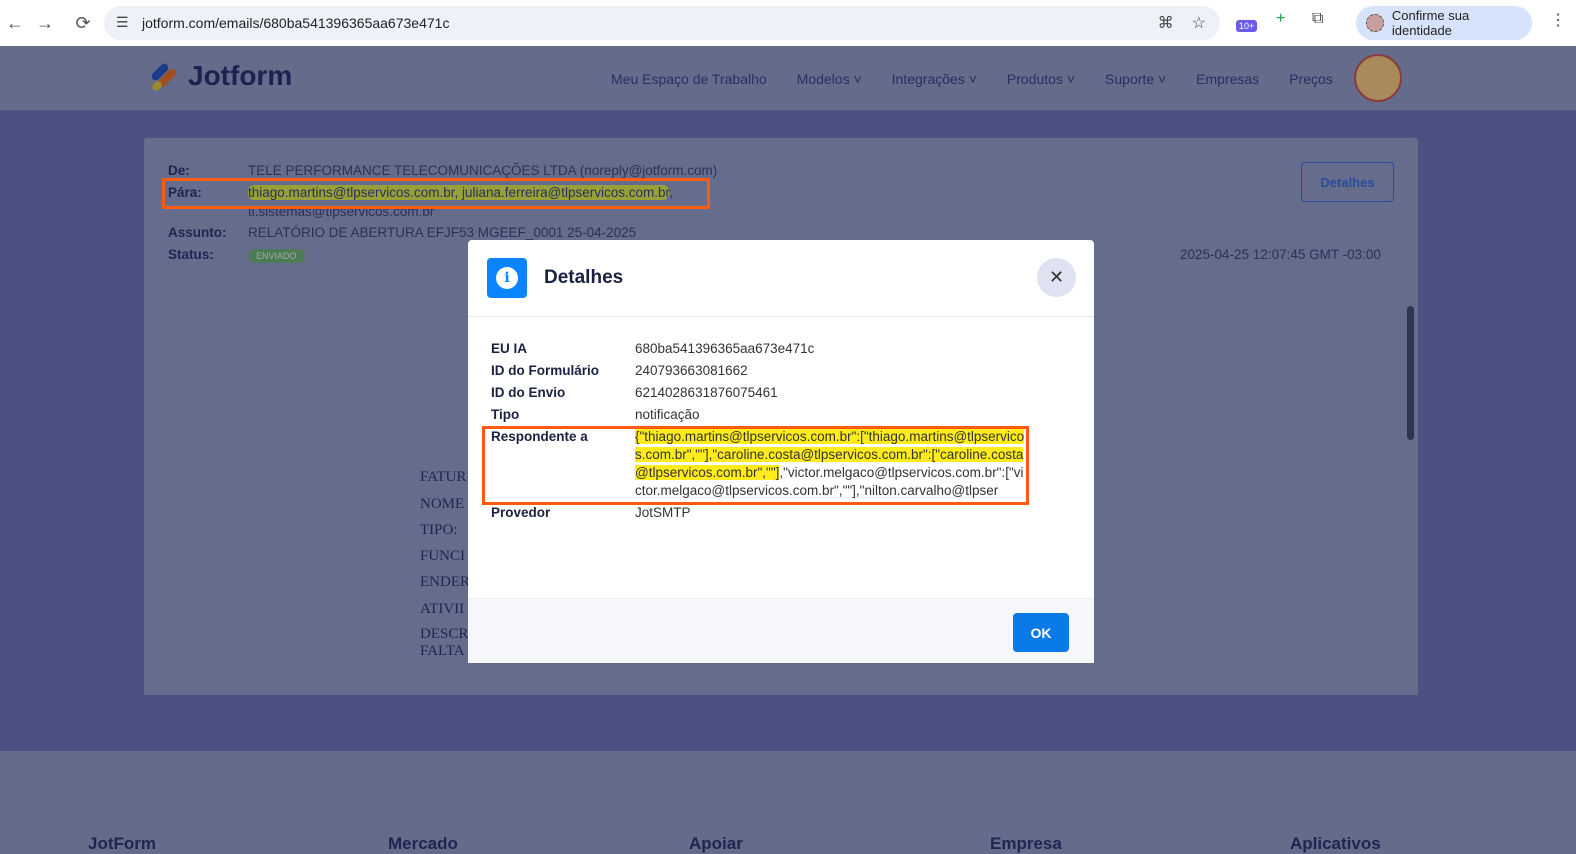 The image size is (1576, 854). I want to click on footer-heading: Aplicativos, so click(1335, 843).